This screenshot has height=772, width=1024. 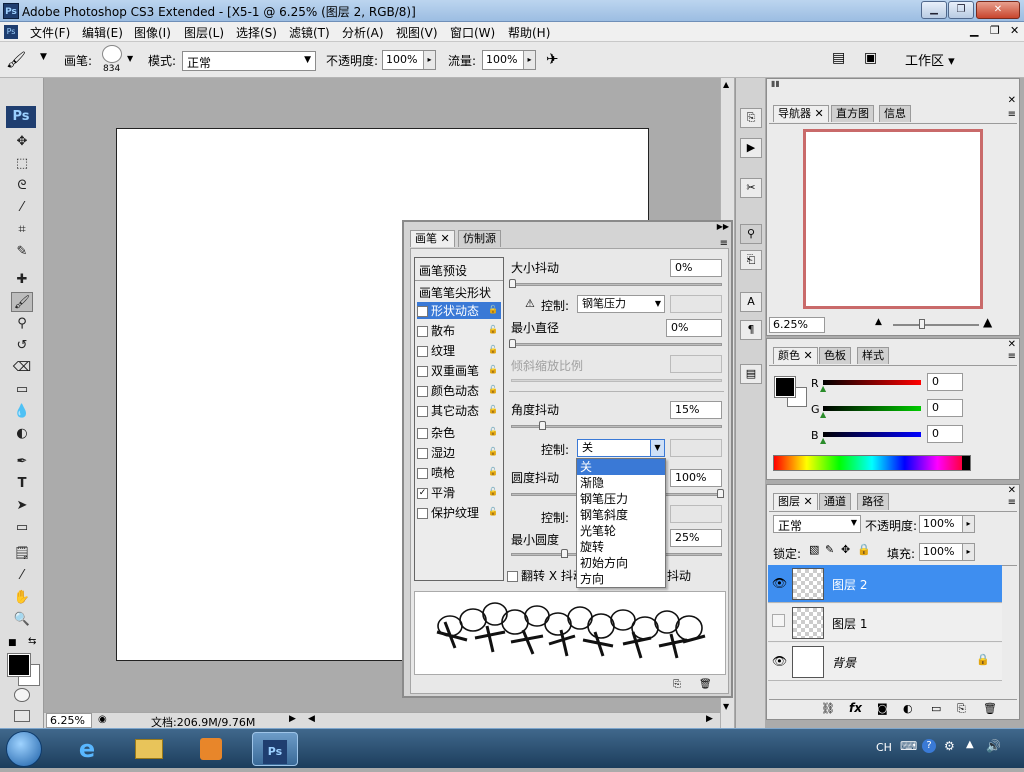 I want to click on path-select-tool-icon: ➤, so click(x=22, y=506).